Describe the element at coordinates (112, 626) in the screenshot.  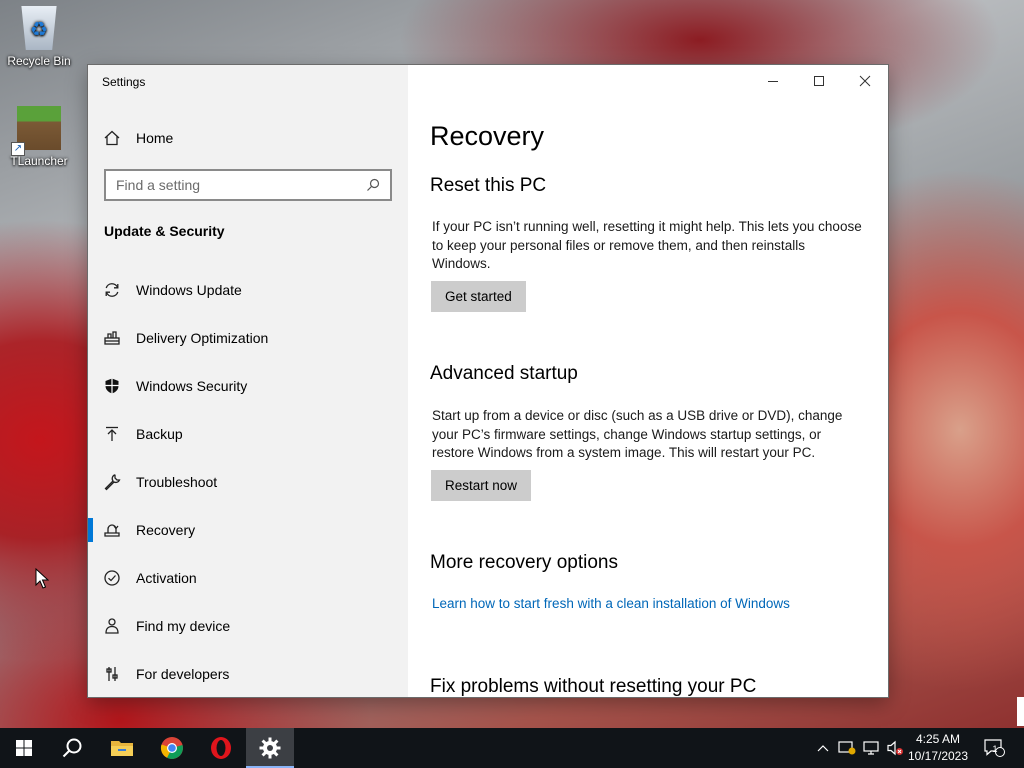
I see `person-pin-icon` at that location.